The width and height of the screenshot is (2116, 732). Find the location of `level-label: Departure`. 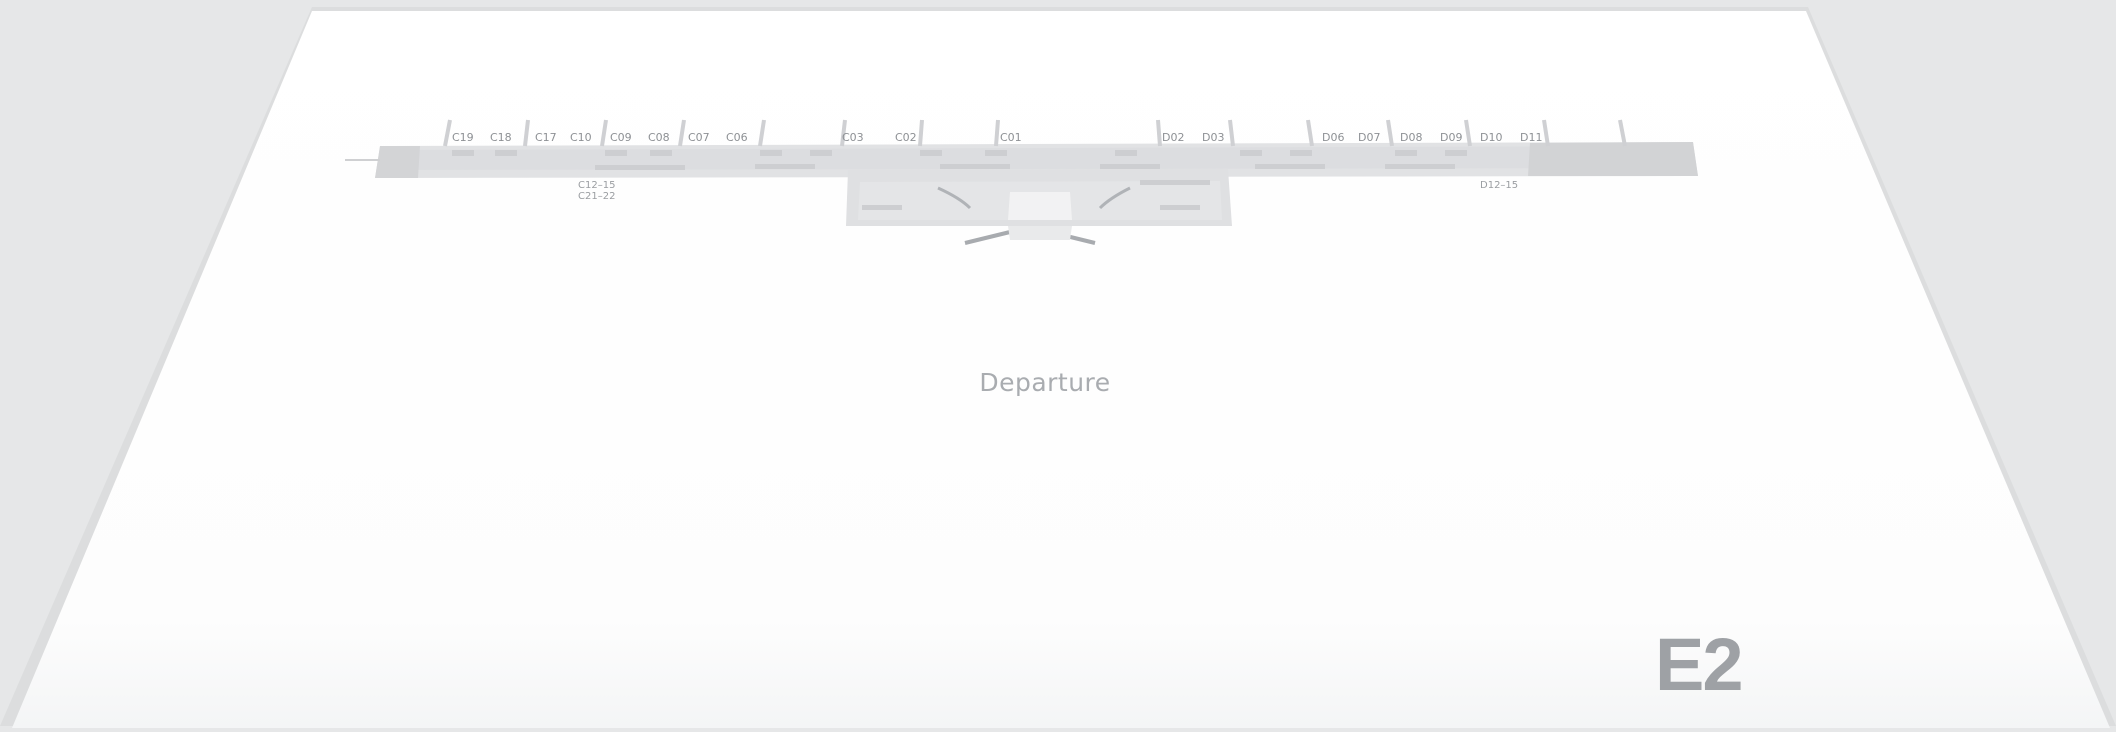

level-label: Departure is located at coordinates (1045, 382).